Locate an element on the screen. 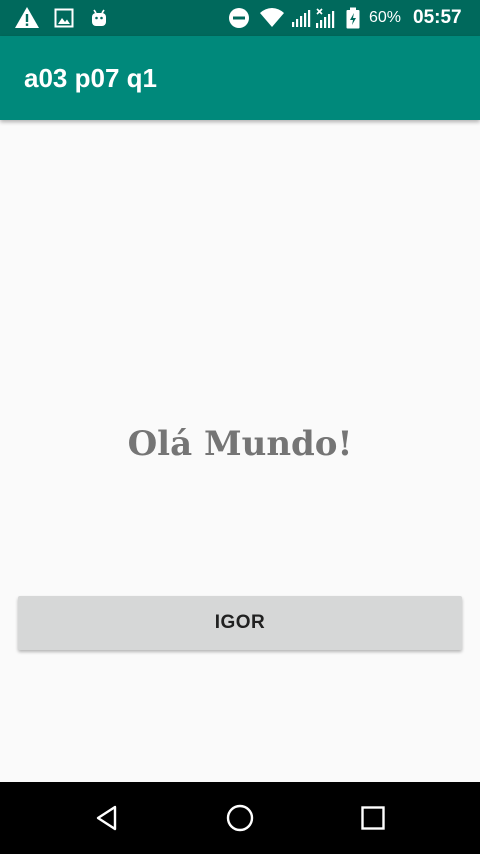  status-bar: 60% 05:57 is located at coordinates (240, 18).